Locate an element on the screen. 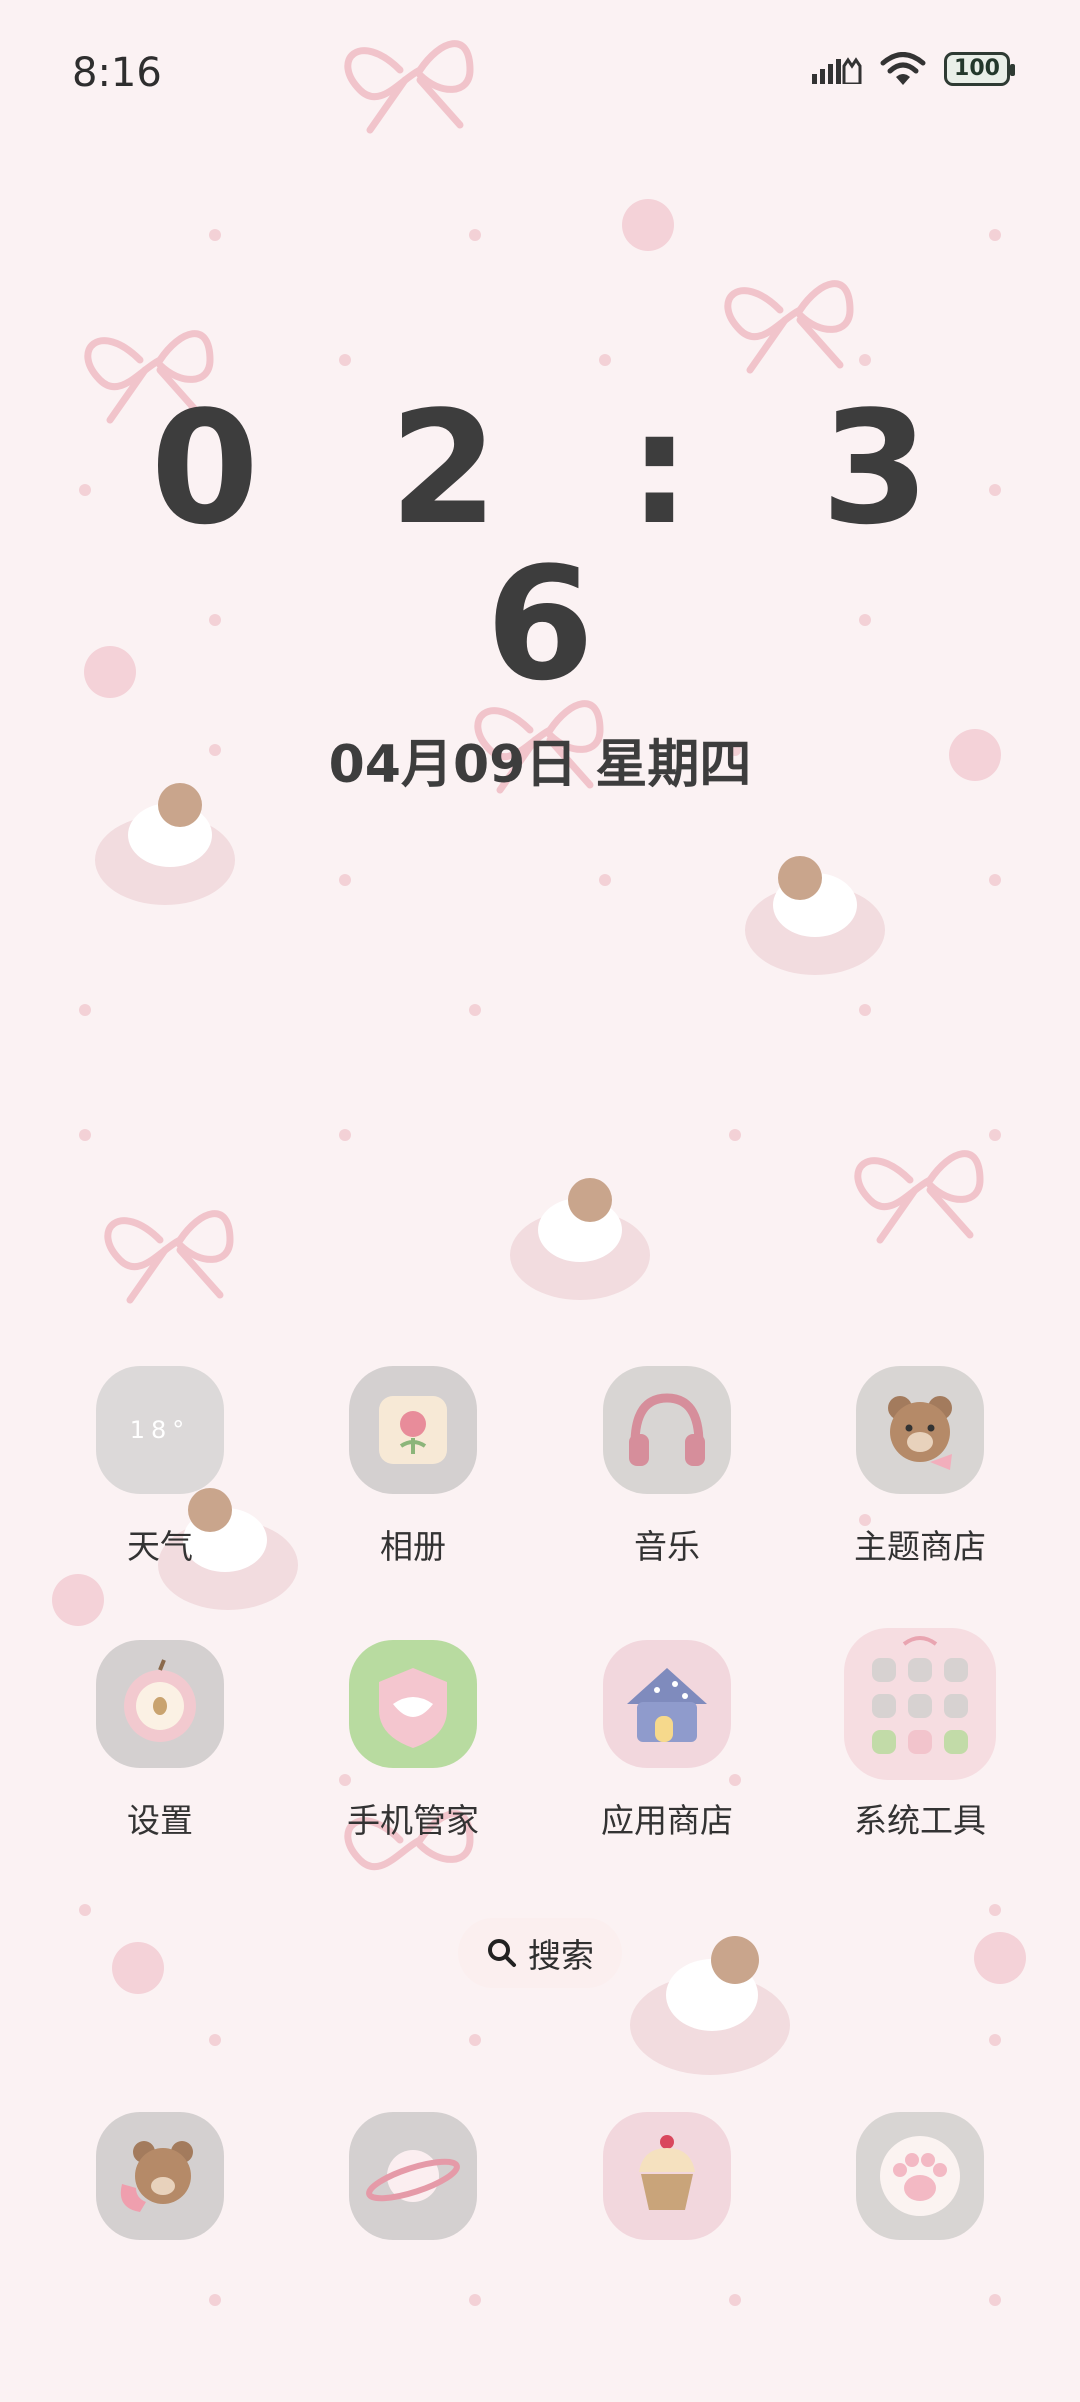 The height and width of the screenshot is (2402, 1080). weather-icon: 18° is located at coordinates (160, 1430).